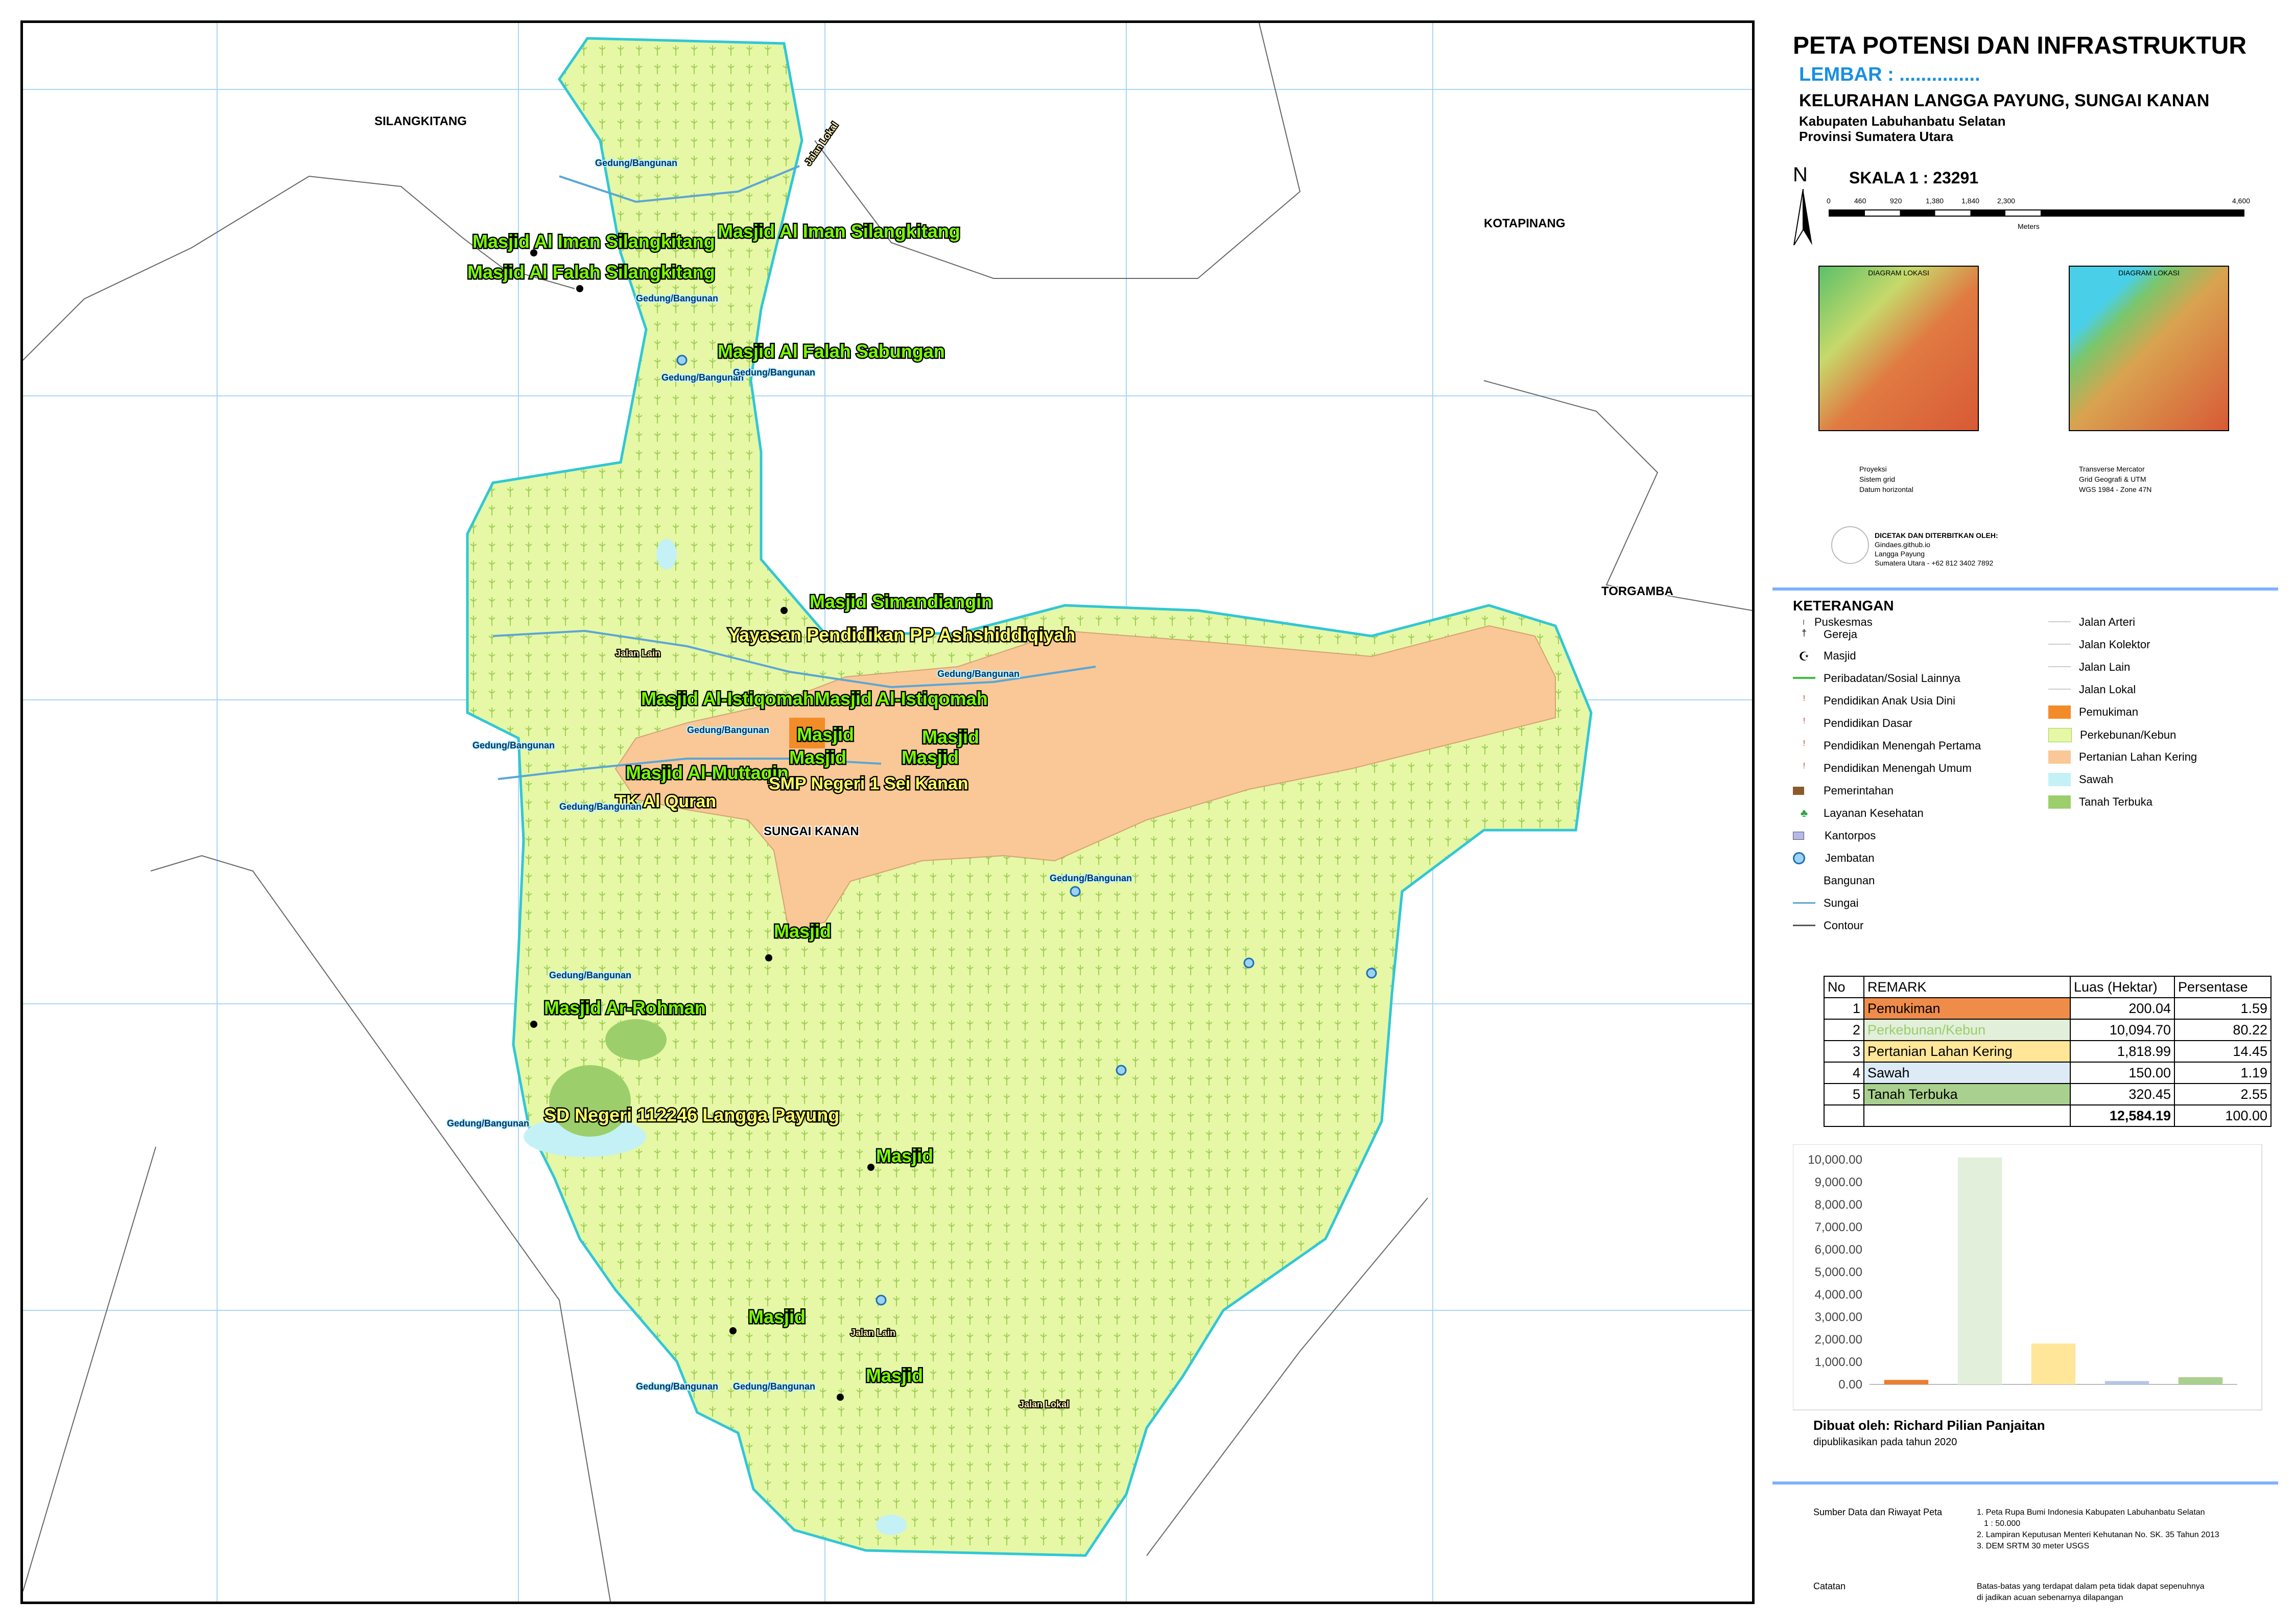  Describe the element at coordinates (1804, 903) in the screenshot. I see `river-icon` at that location.